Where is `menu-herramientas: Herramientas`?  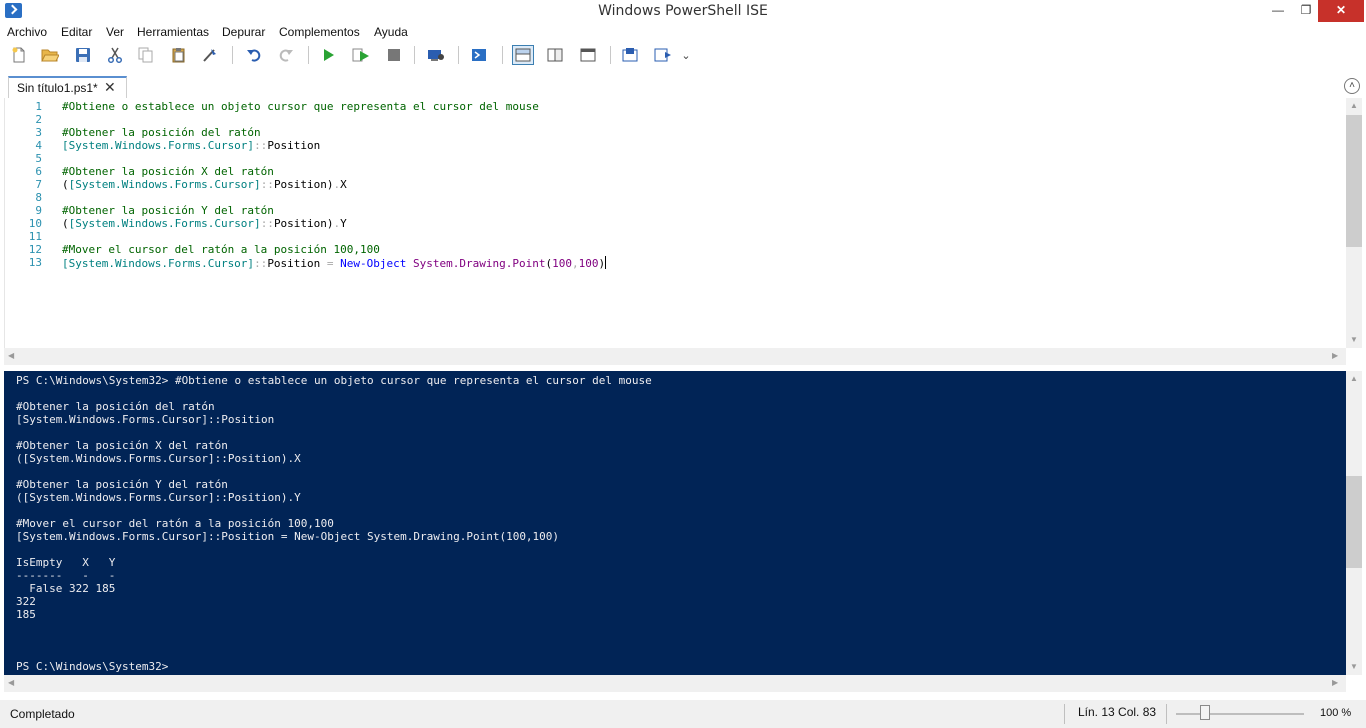 menu-herramientas: Herramientas is located at coordinates (173, 32).